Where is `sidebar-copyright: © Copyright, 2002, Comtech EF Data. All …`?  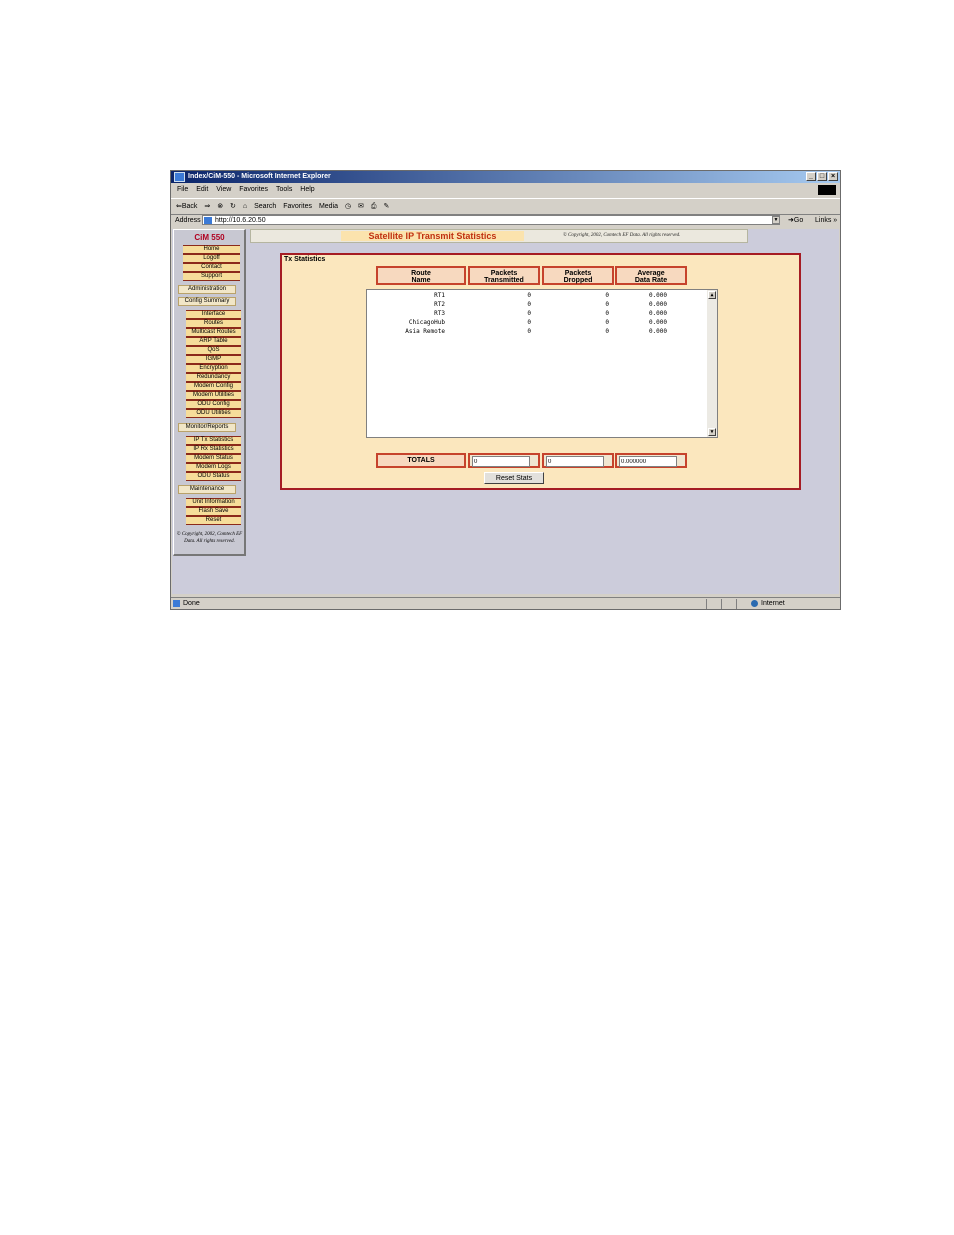 sidebar-copyright: © Copyright, 2002, Comtech EF Data. All … is located at coordinates (209, 538).